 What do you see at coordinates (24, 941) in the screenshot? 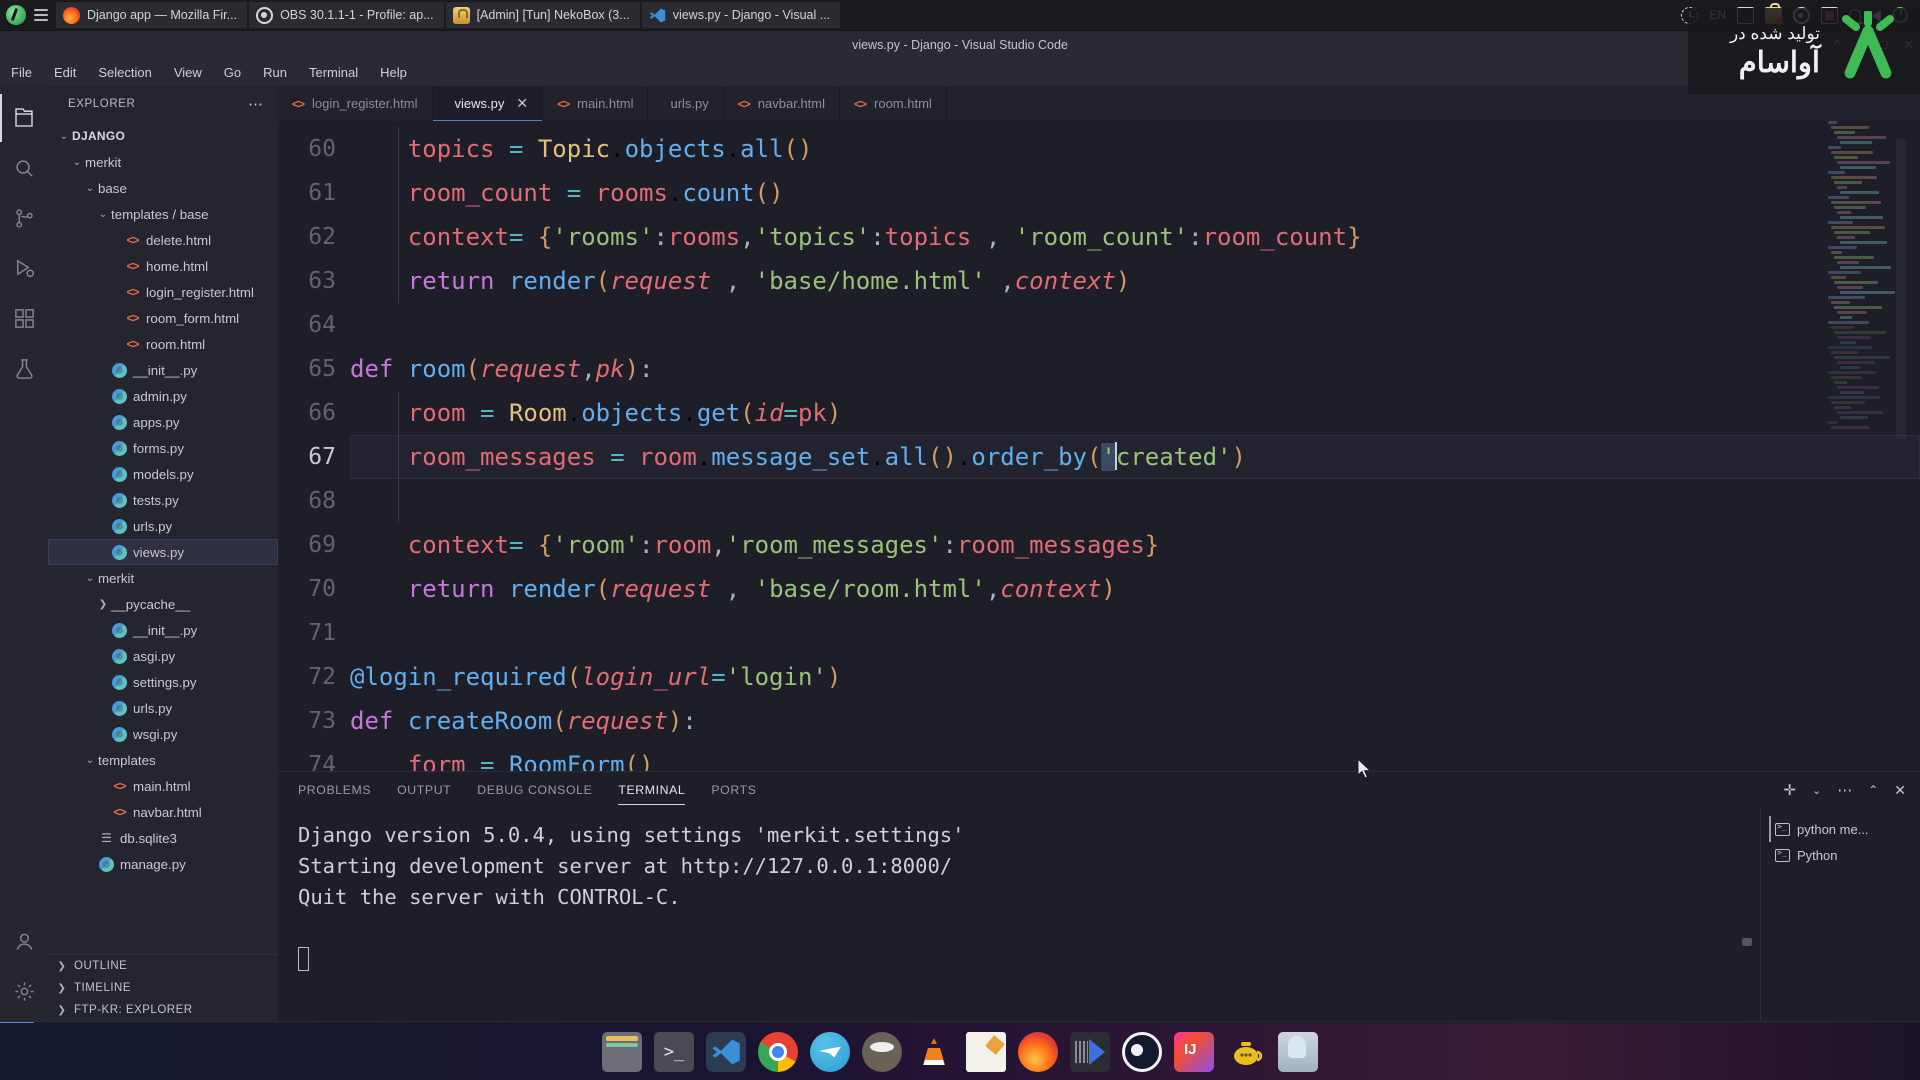
I see `activity-accounts-icon` at bounding box center [24, 941].